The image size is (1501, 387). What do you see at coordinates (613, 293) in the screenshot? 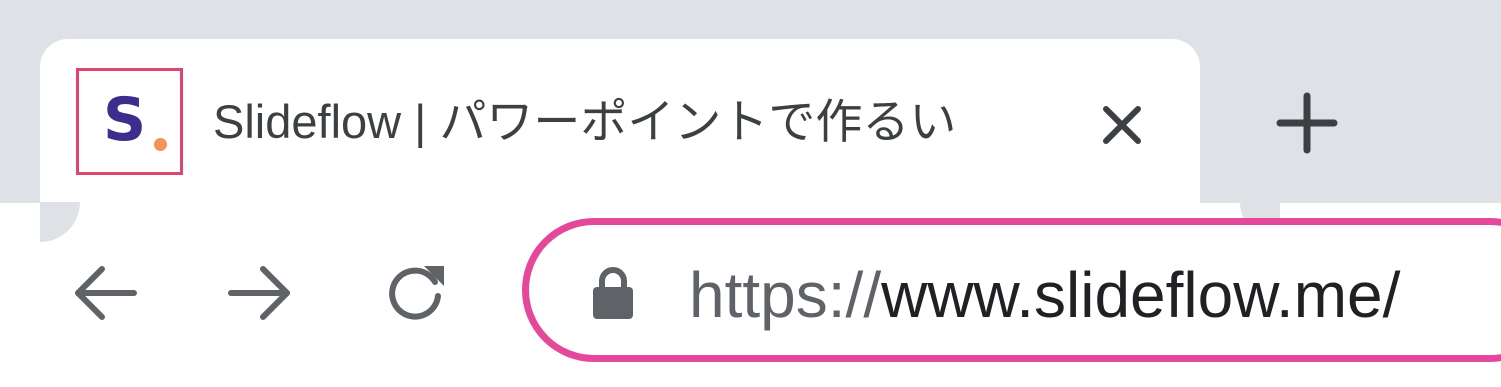
I see `lock-icon` at bounding box center [613, 293].